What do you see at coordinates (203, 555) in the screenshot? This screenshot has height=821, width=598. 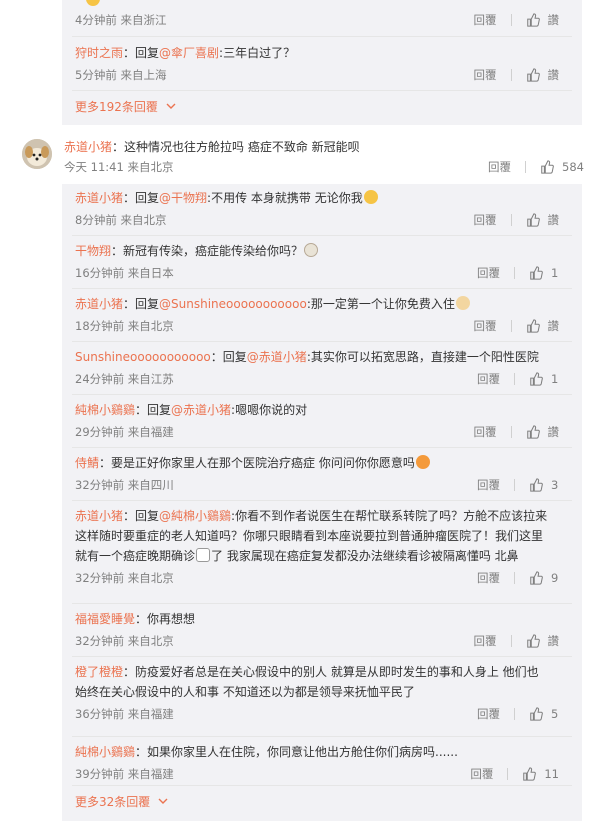 I see `emoji-icon` at bounding box center [203, 555].